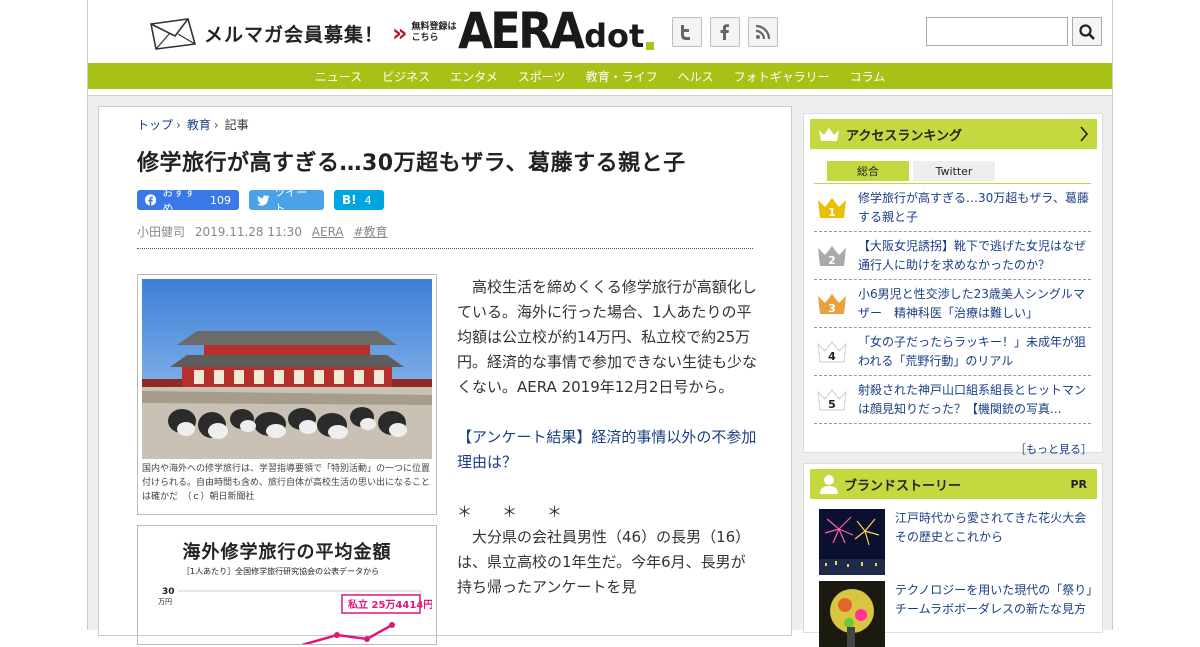  I want to click on rank-5-crown-icon: 5, so click(832, 399).